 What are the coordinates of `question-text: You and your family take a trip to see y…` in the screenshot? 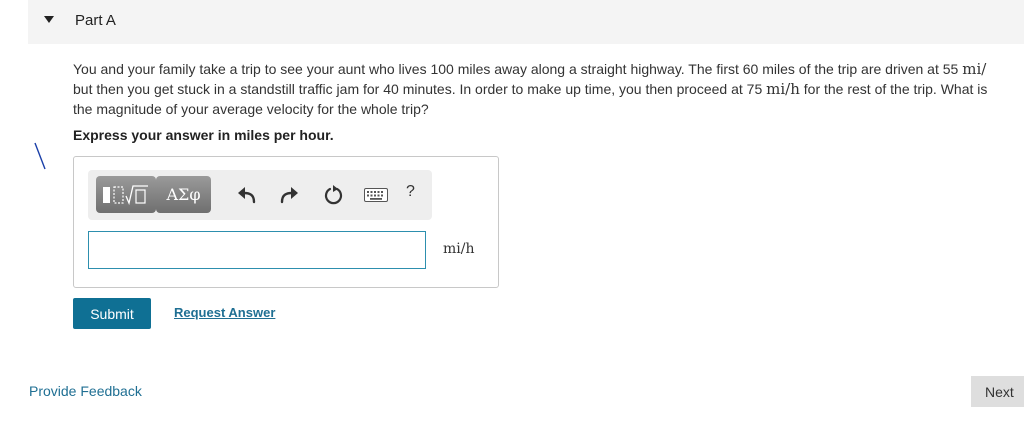 It's located at (548, 89).